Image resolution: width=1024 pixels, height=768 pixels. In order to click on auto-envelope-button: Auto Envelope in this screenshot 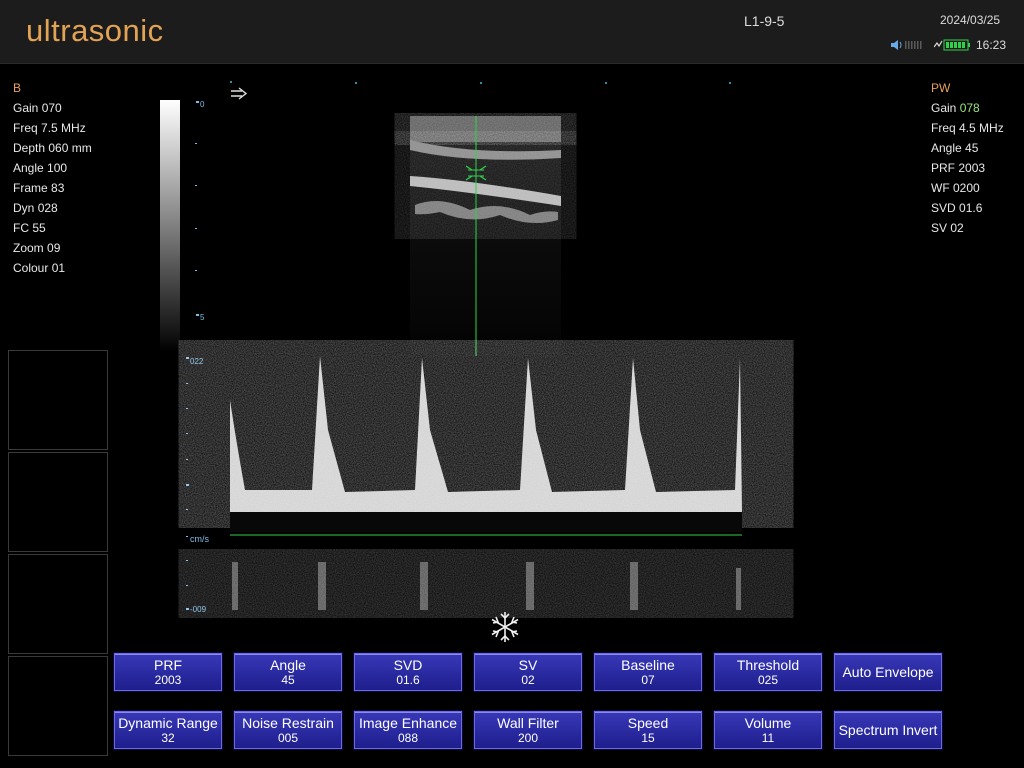, I will do `click(888, 672)`.